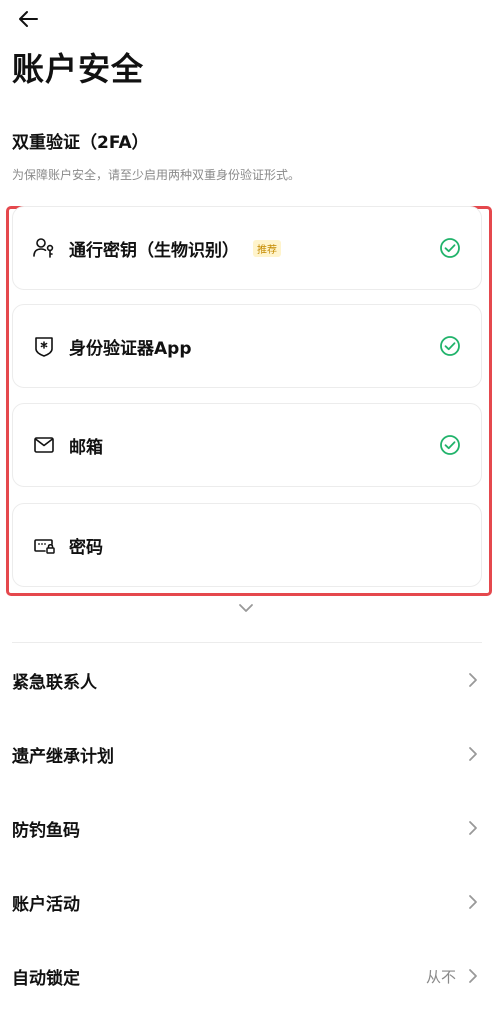 This screenshot has width=500, height=1009. I want to click on back-button, so click(28, 19).